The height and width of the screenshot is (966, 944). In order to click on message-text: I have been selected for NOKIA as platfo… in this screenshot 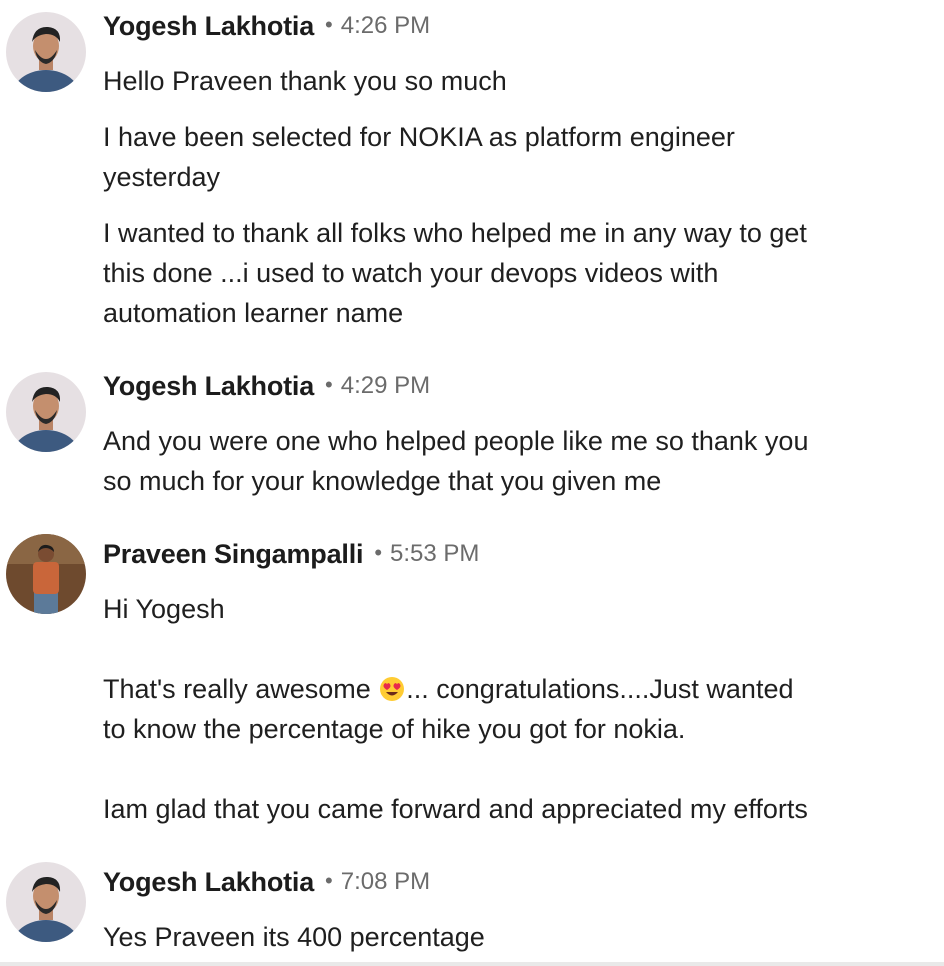, I will do `click(419, 137)`.